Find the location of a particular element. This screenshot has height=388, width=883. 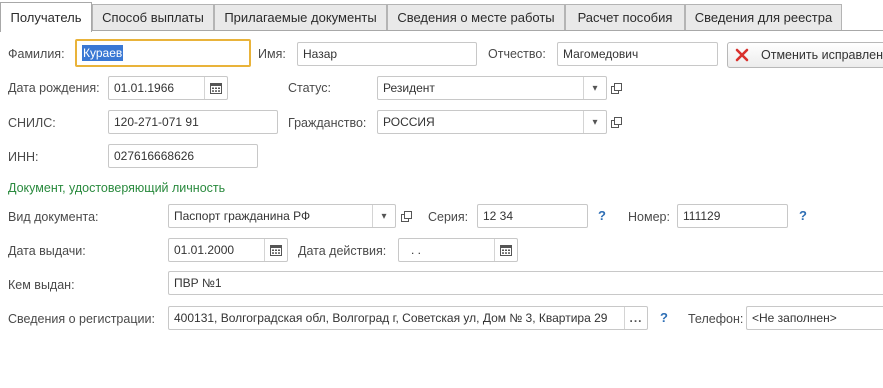

citizenship-label: Гражданство: is located at coordinates (327, 123).